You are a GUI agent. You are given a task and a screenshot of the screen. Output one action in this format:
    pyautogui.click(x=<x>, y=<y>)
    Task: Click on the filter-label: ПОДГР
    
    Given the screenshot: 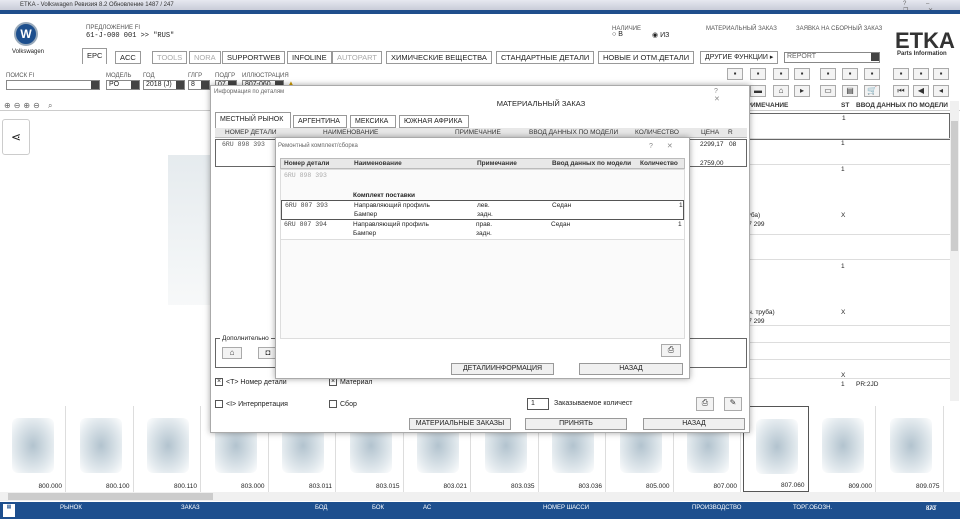 What is the action you would take?
    pyautogui.click(x=225, y=76)
    